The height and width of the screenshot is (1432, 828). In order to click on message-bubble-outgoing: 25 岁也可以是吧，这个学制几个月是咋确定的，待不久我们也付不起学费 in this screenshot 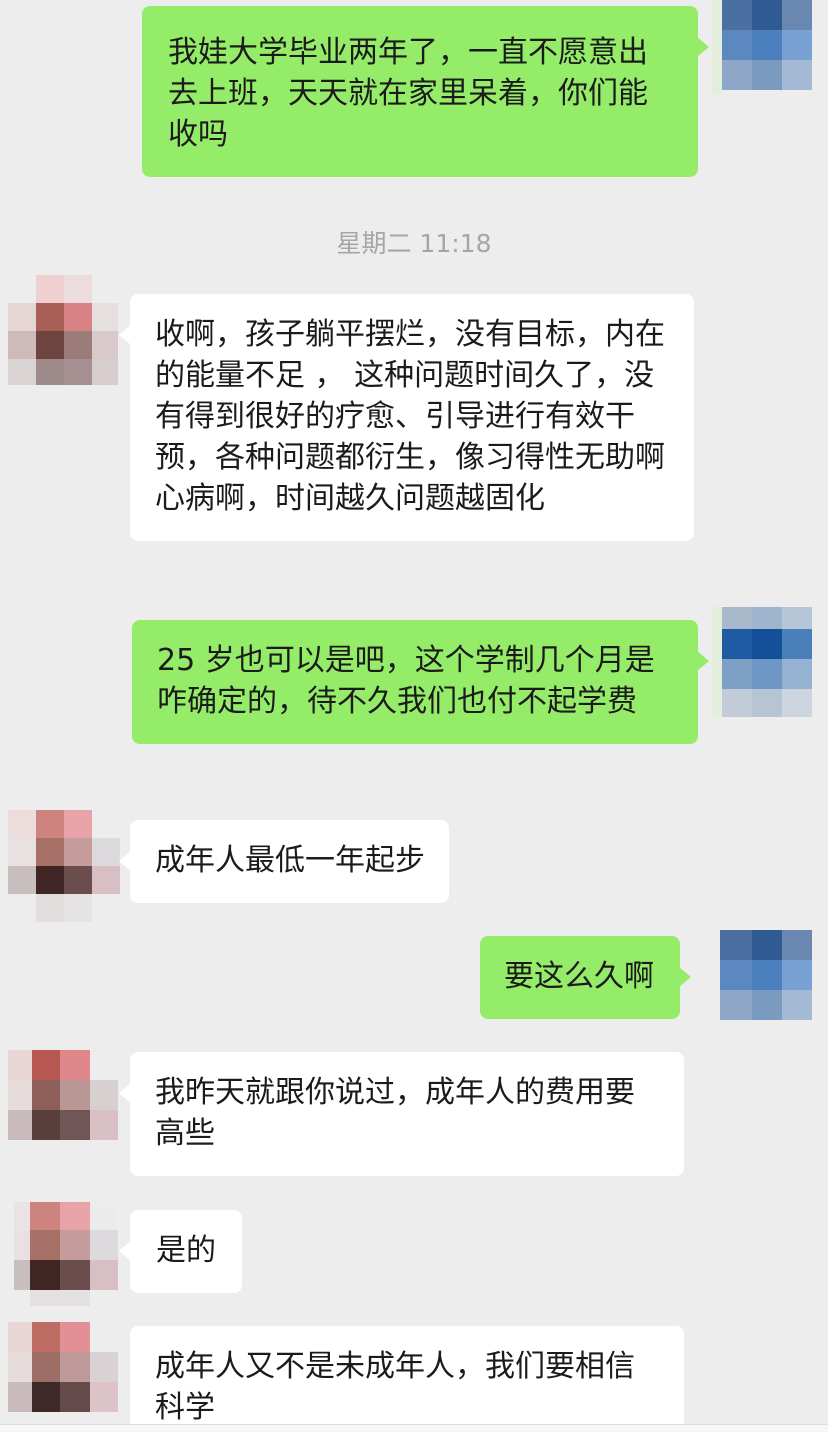, I will do `click(420, 682)`.